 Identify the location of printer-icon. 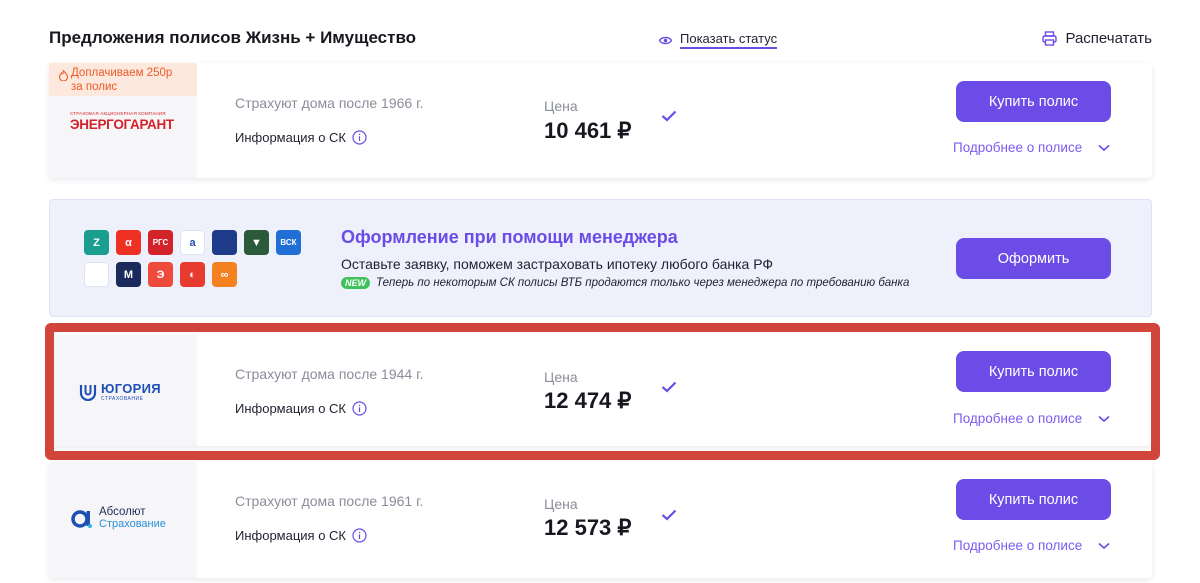
(1050, 38).